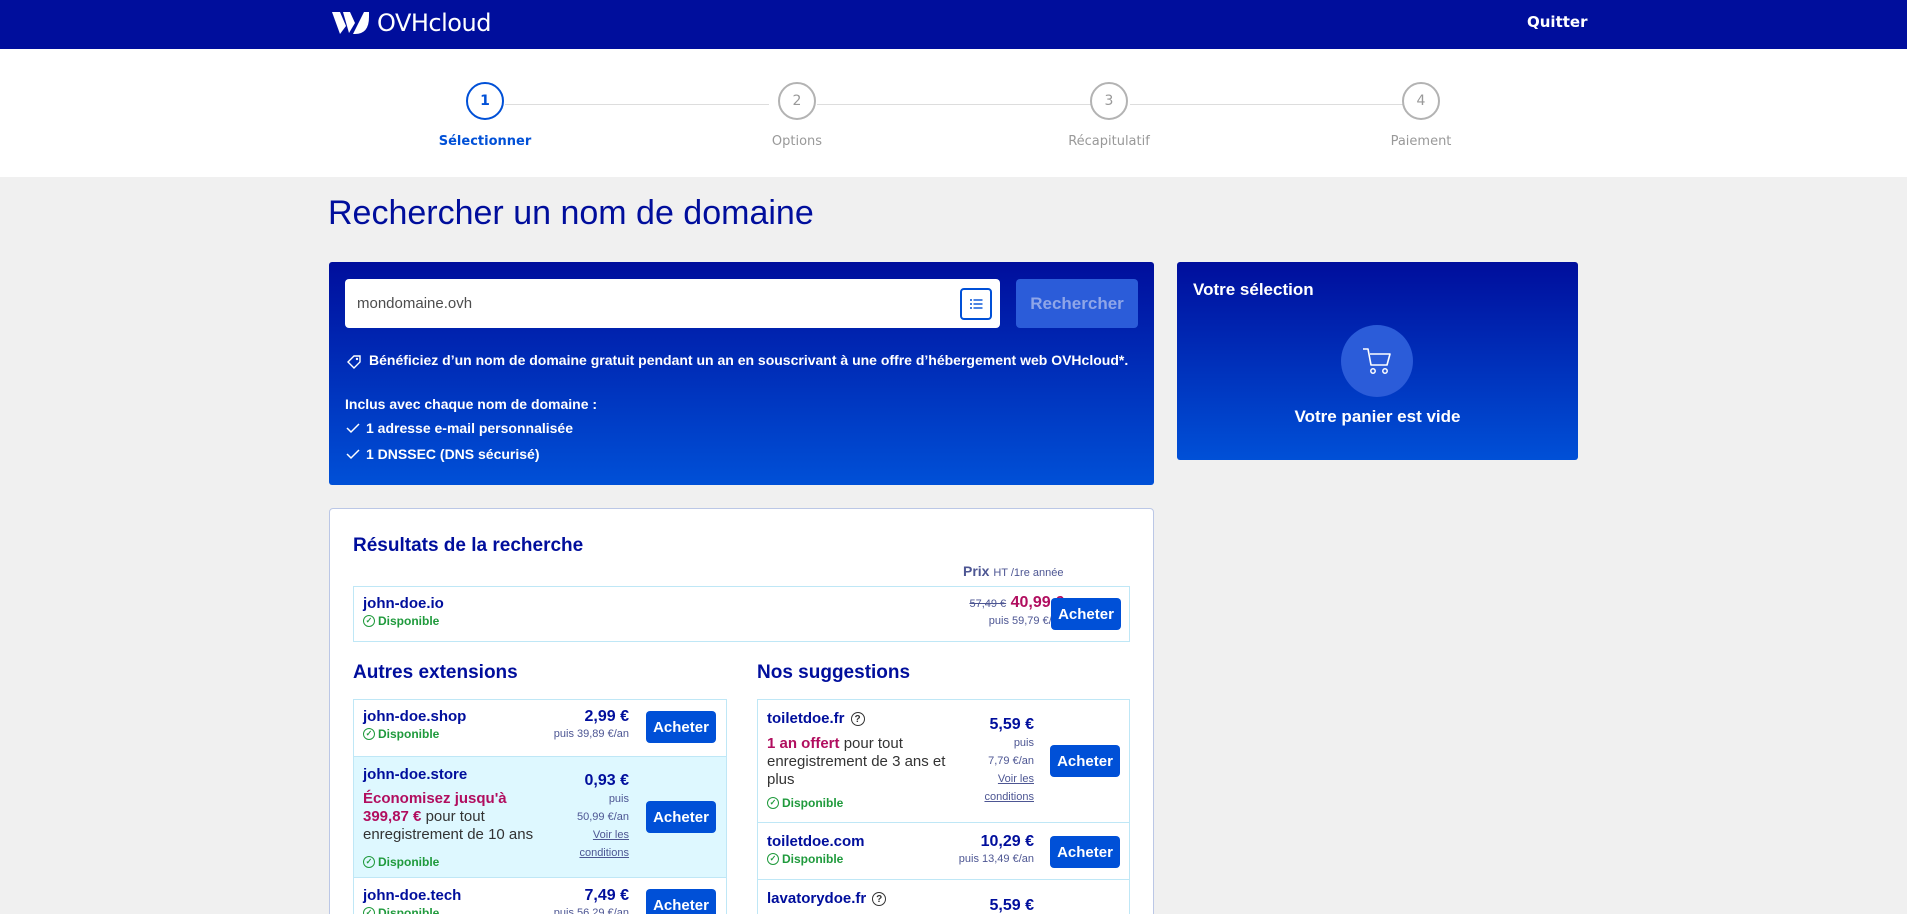  Describe the element at coordinates (988, 604) in the screenshot. I see `old-price: 57,49 €` at that location.